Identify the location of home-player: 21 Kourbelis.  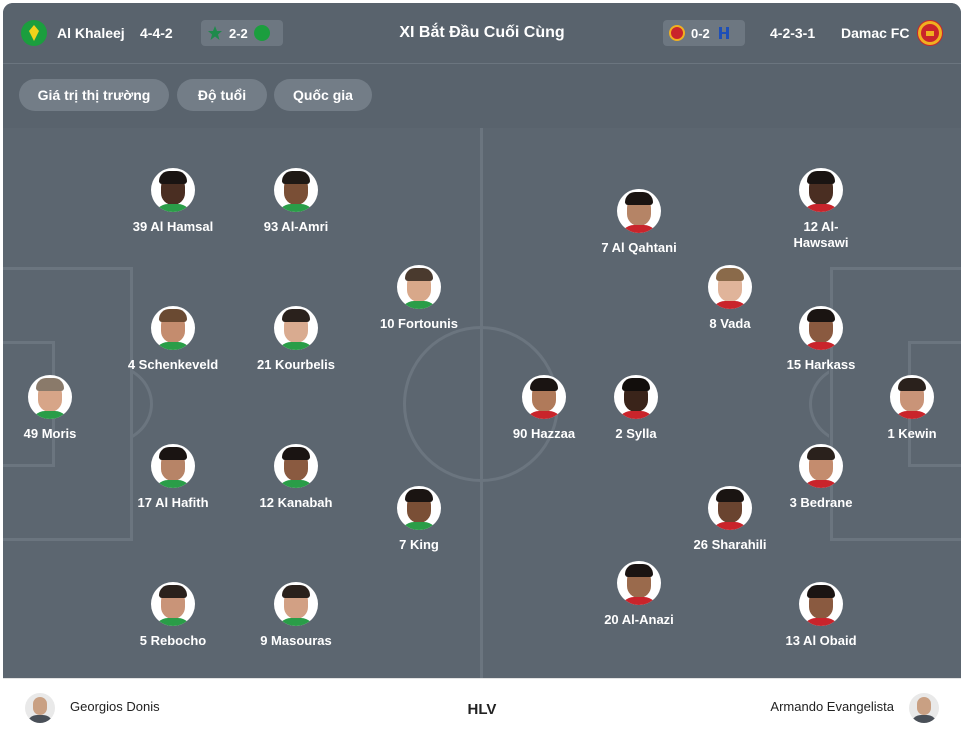
(296, 339).